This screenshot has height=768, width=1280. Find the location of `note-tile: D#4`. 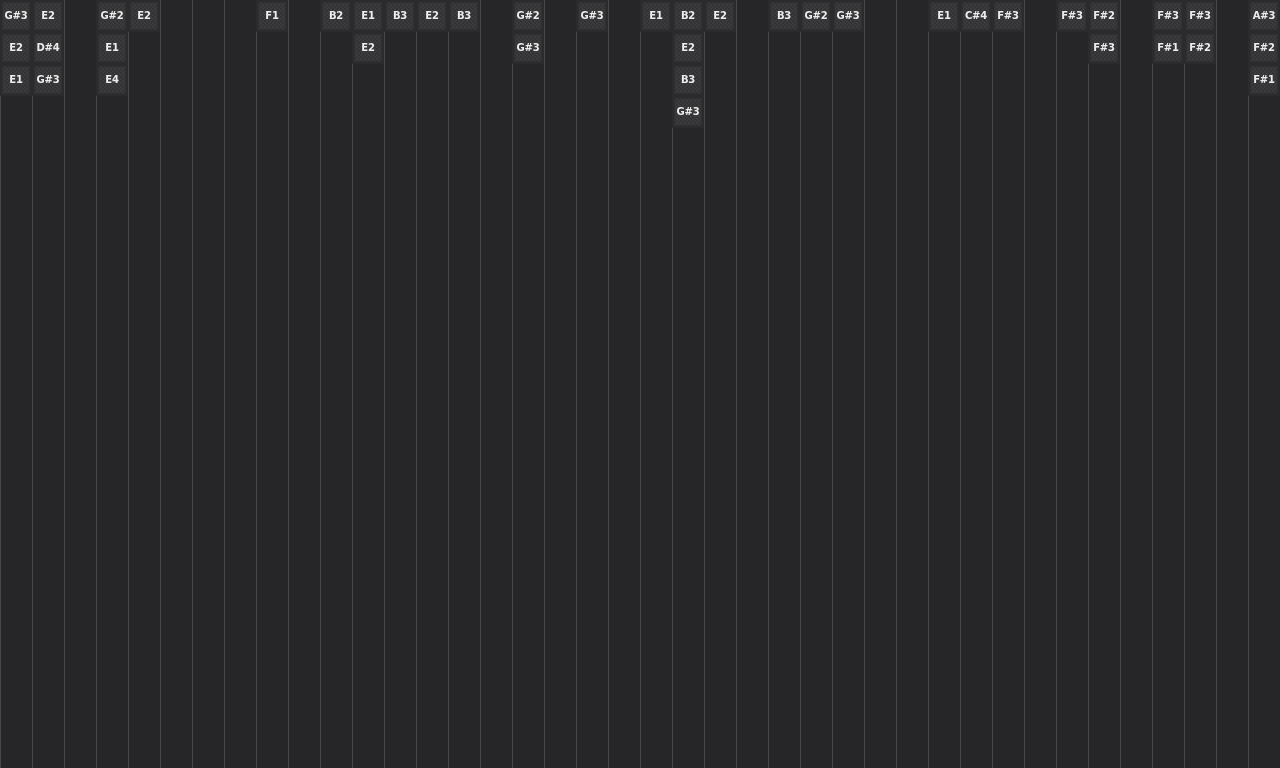

note-tile: D#4 is located at coordinates (48, 48).